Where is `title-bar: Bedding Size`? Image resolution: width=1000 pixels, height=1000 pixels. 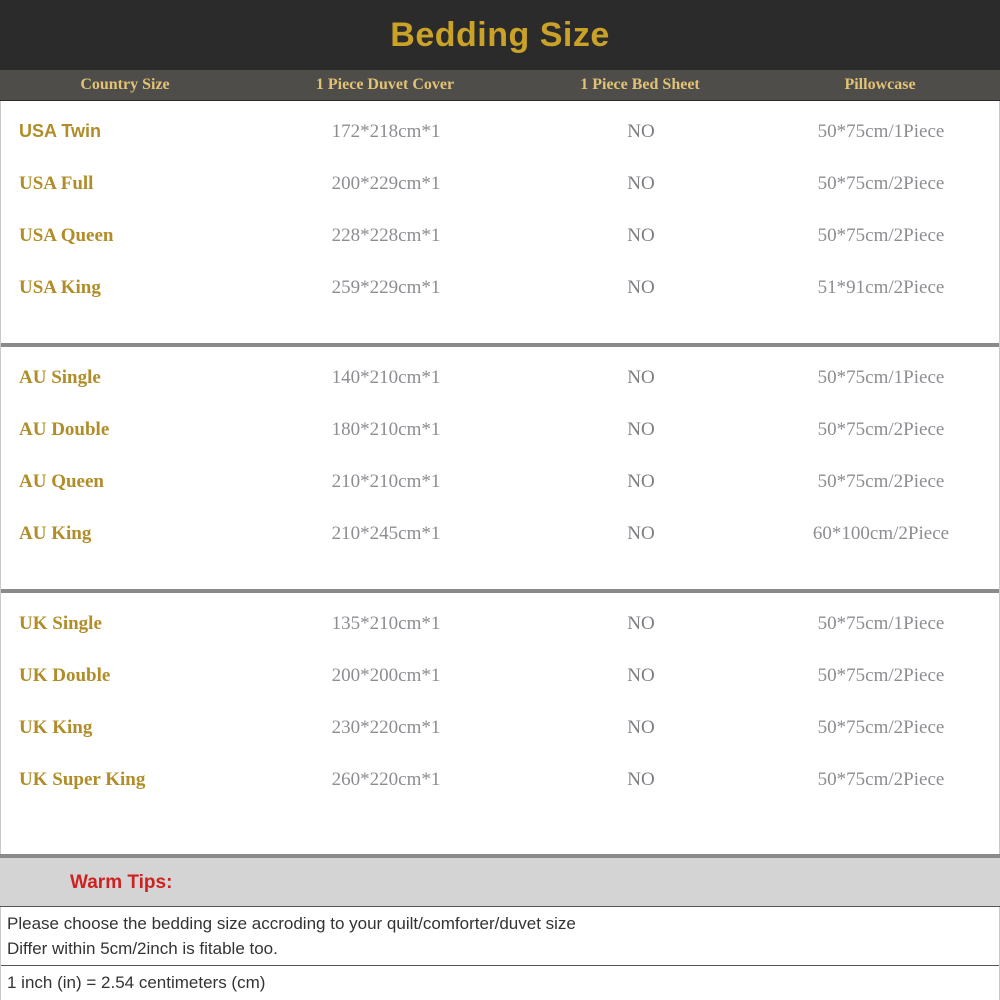 title-bar: Bedding Size is located at coordinates (500, 35).